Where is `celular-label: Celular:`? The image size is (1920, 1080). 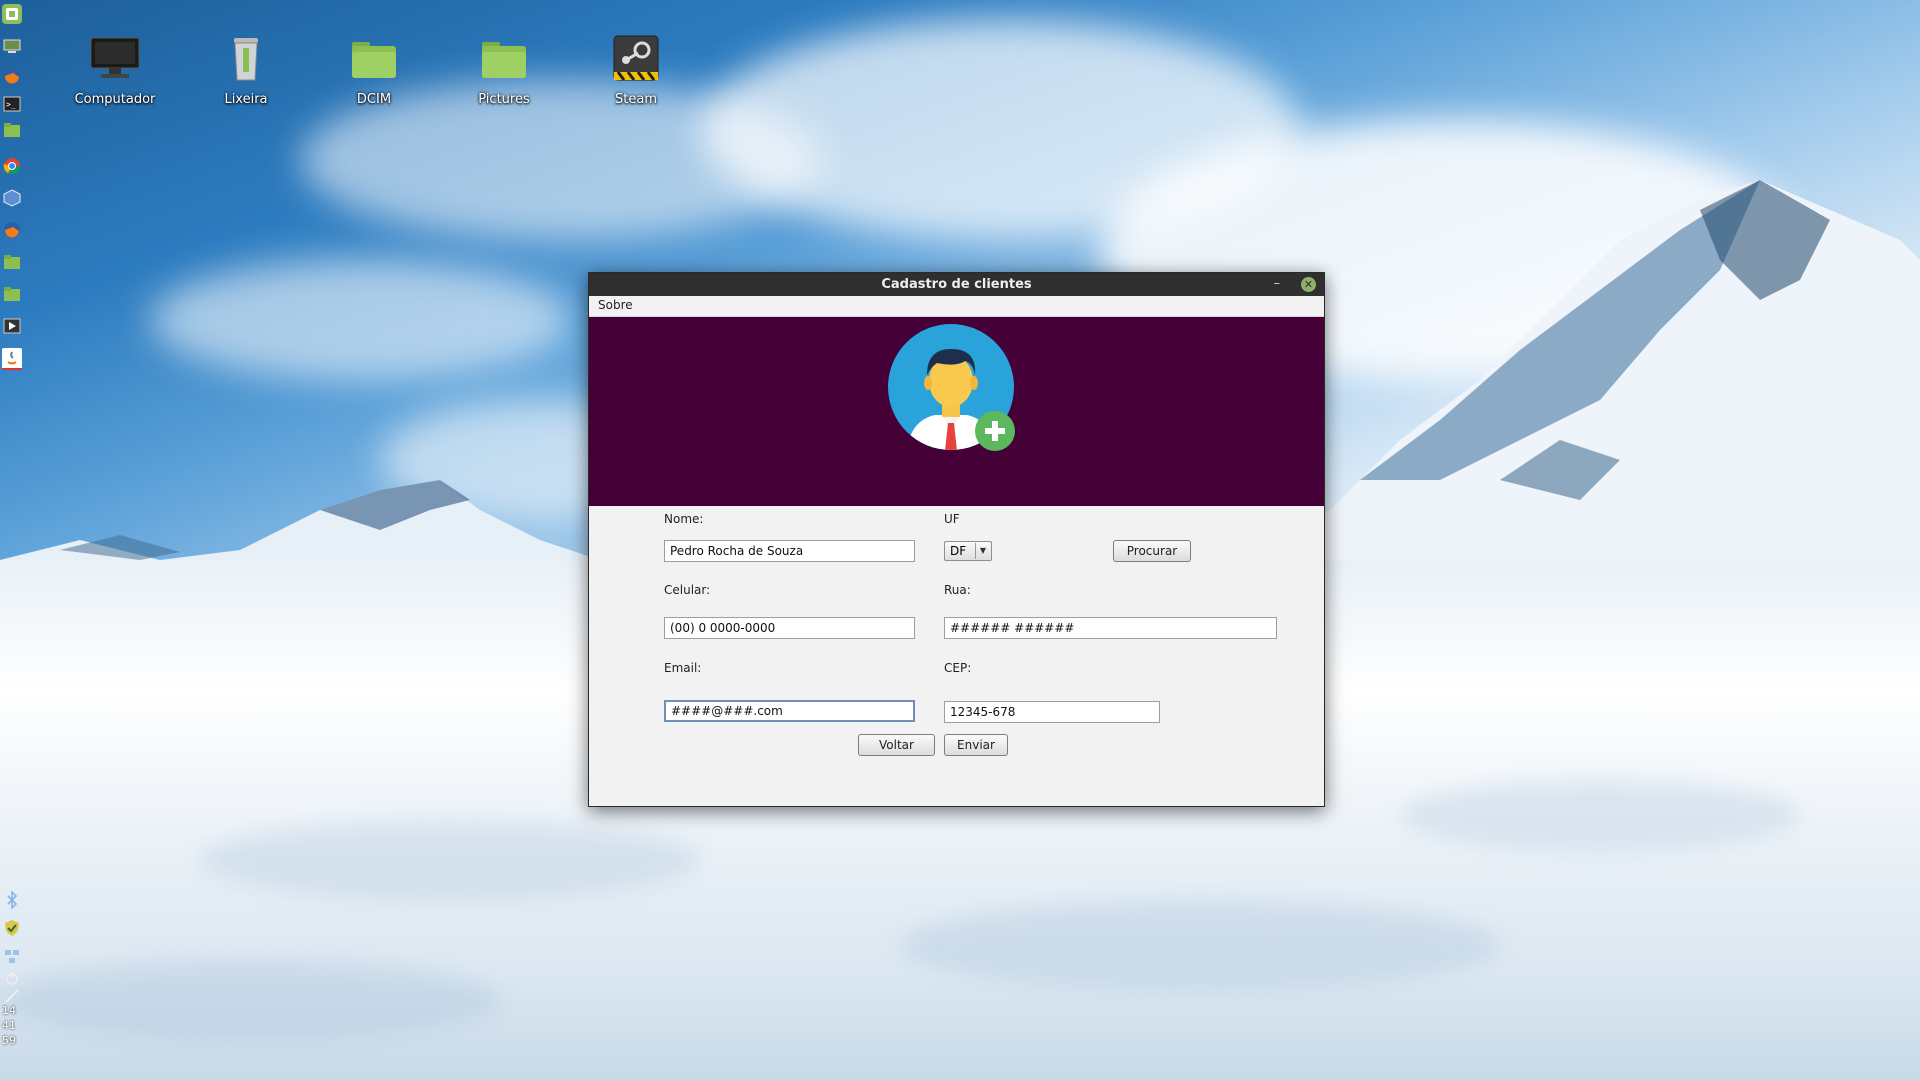
celular-label: Celular: is located at coordinates (687, 590).